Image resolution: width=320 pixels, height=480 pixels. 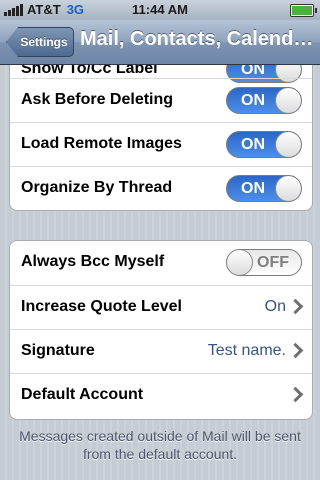 I want to click on row-always-bcc-myself: Always Bcc Myself OFF, so click(x=161, y=263).